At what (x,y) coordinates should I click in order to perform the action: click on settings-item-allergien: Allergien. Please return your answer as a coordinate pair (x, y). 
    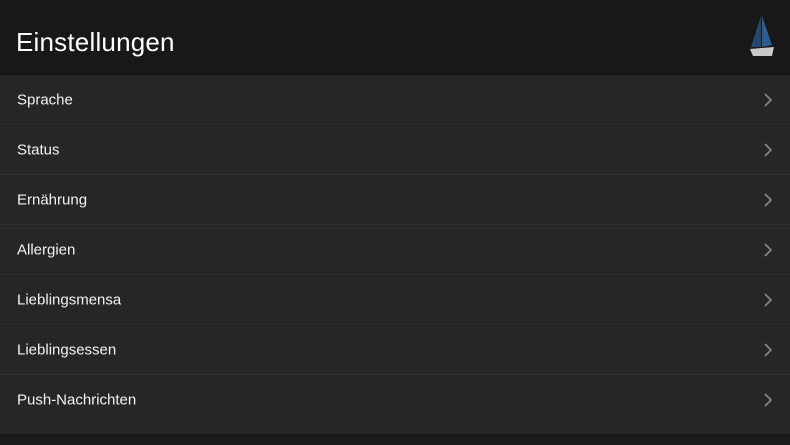
    Looking at the image, I should click on (395, 250).